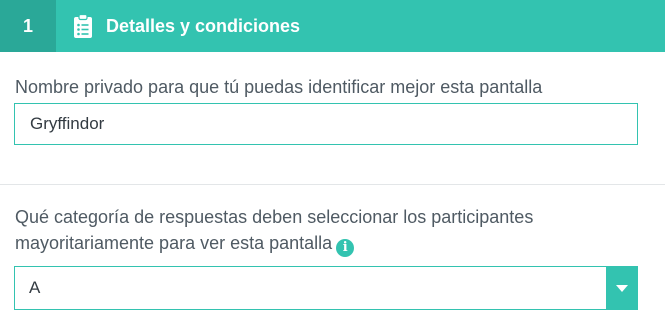 This screenshot has width=665, height=330. Describe the element at coordinates (332, 184) in the screenshot. I see `divider` at that location.